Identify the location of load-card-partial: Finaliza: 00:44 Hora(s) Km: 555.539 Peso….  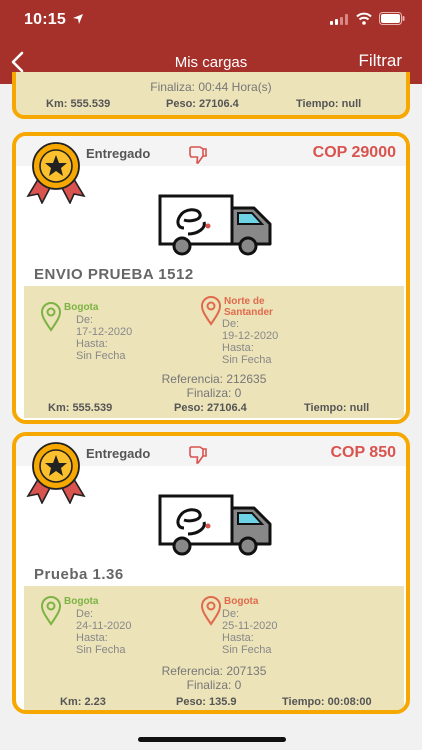
(211, 95).